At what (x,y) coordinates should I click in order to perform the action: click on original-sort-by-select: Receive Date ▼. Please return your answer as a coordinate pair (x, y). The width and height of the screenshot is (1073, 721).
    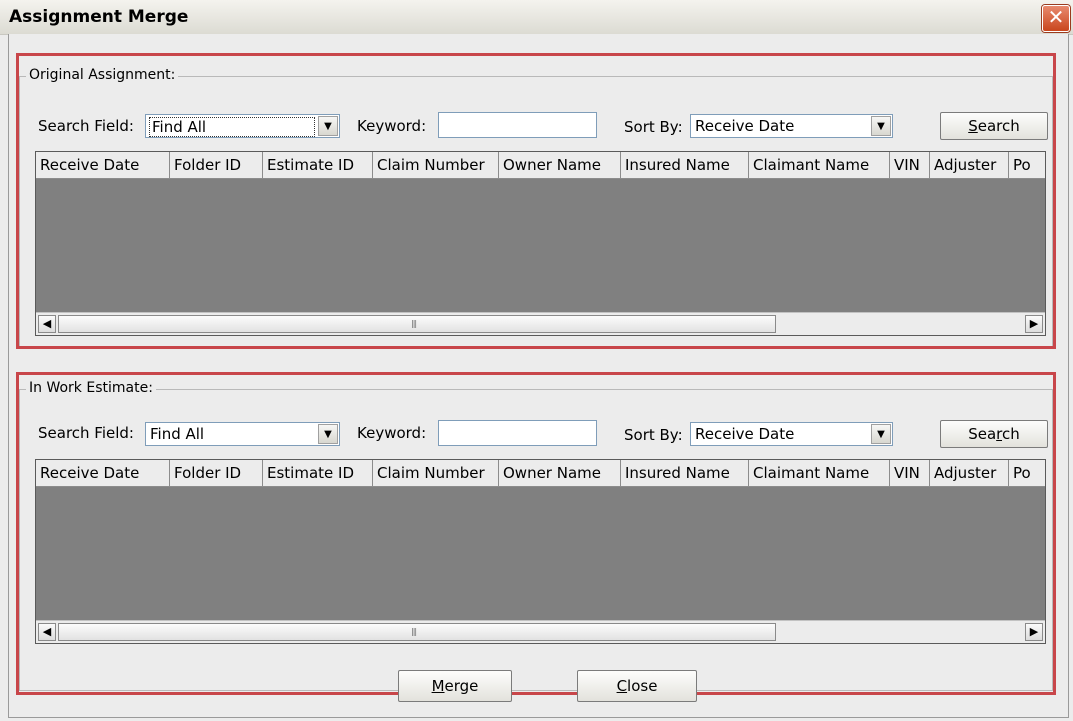
    Looking at the image, I should click on (791, 126).